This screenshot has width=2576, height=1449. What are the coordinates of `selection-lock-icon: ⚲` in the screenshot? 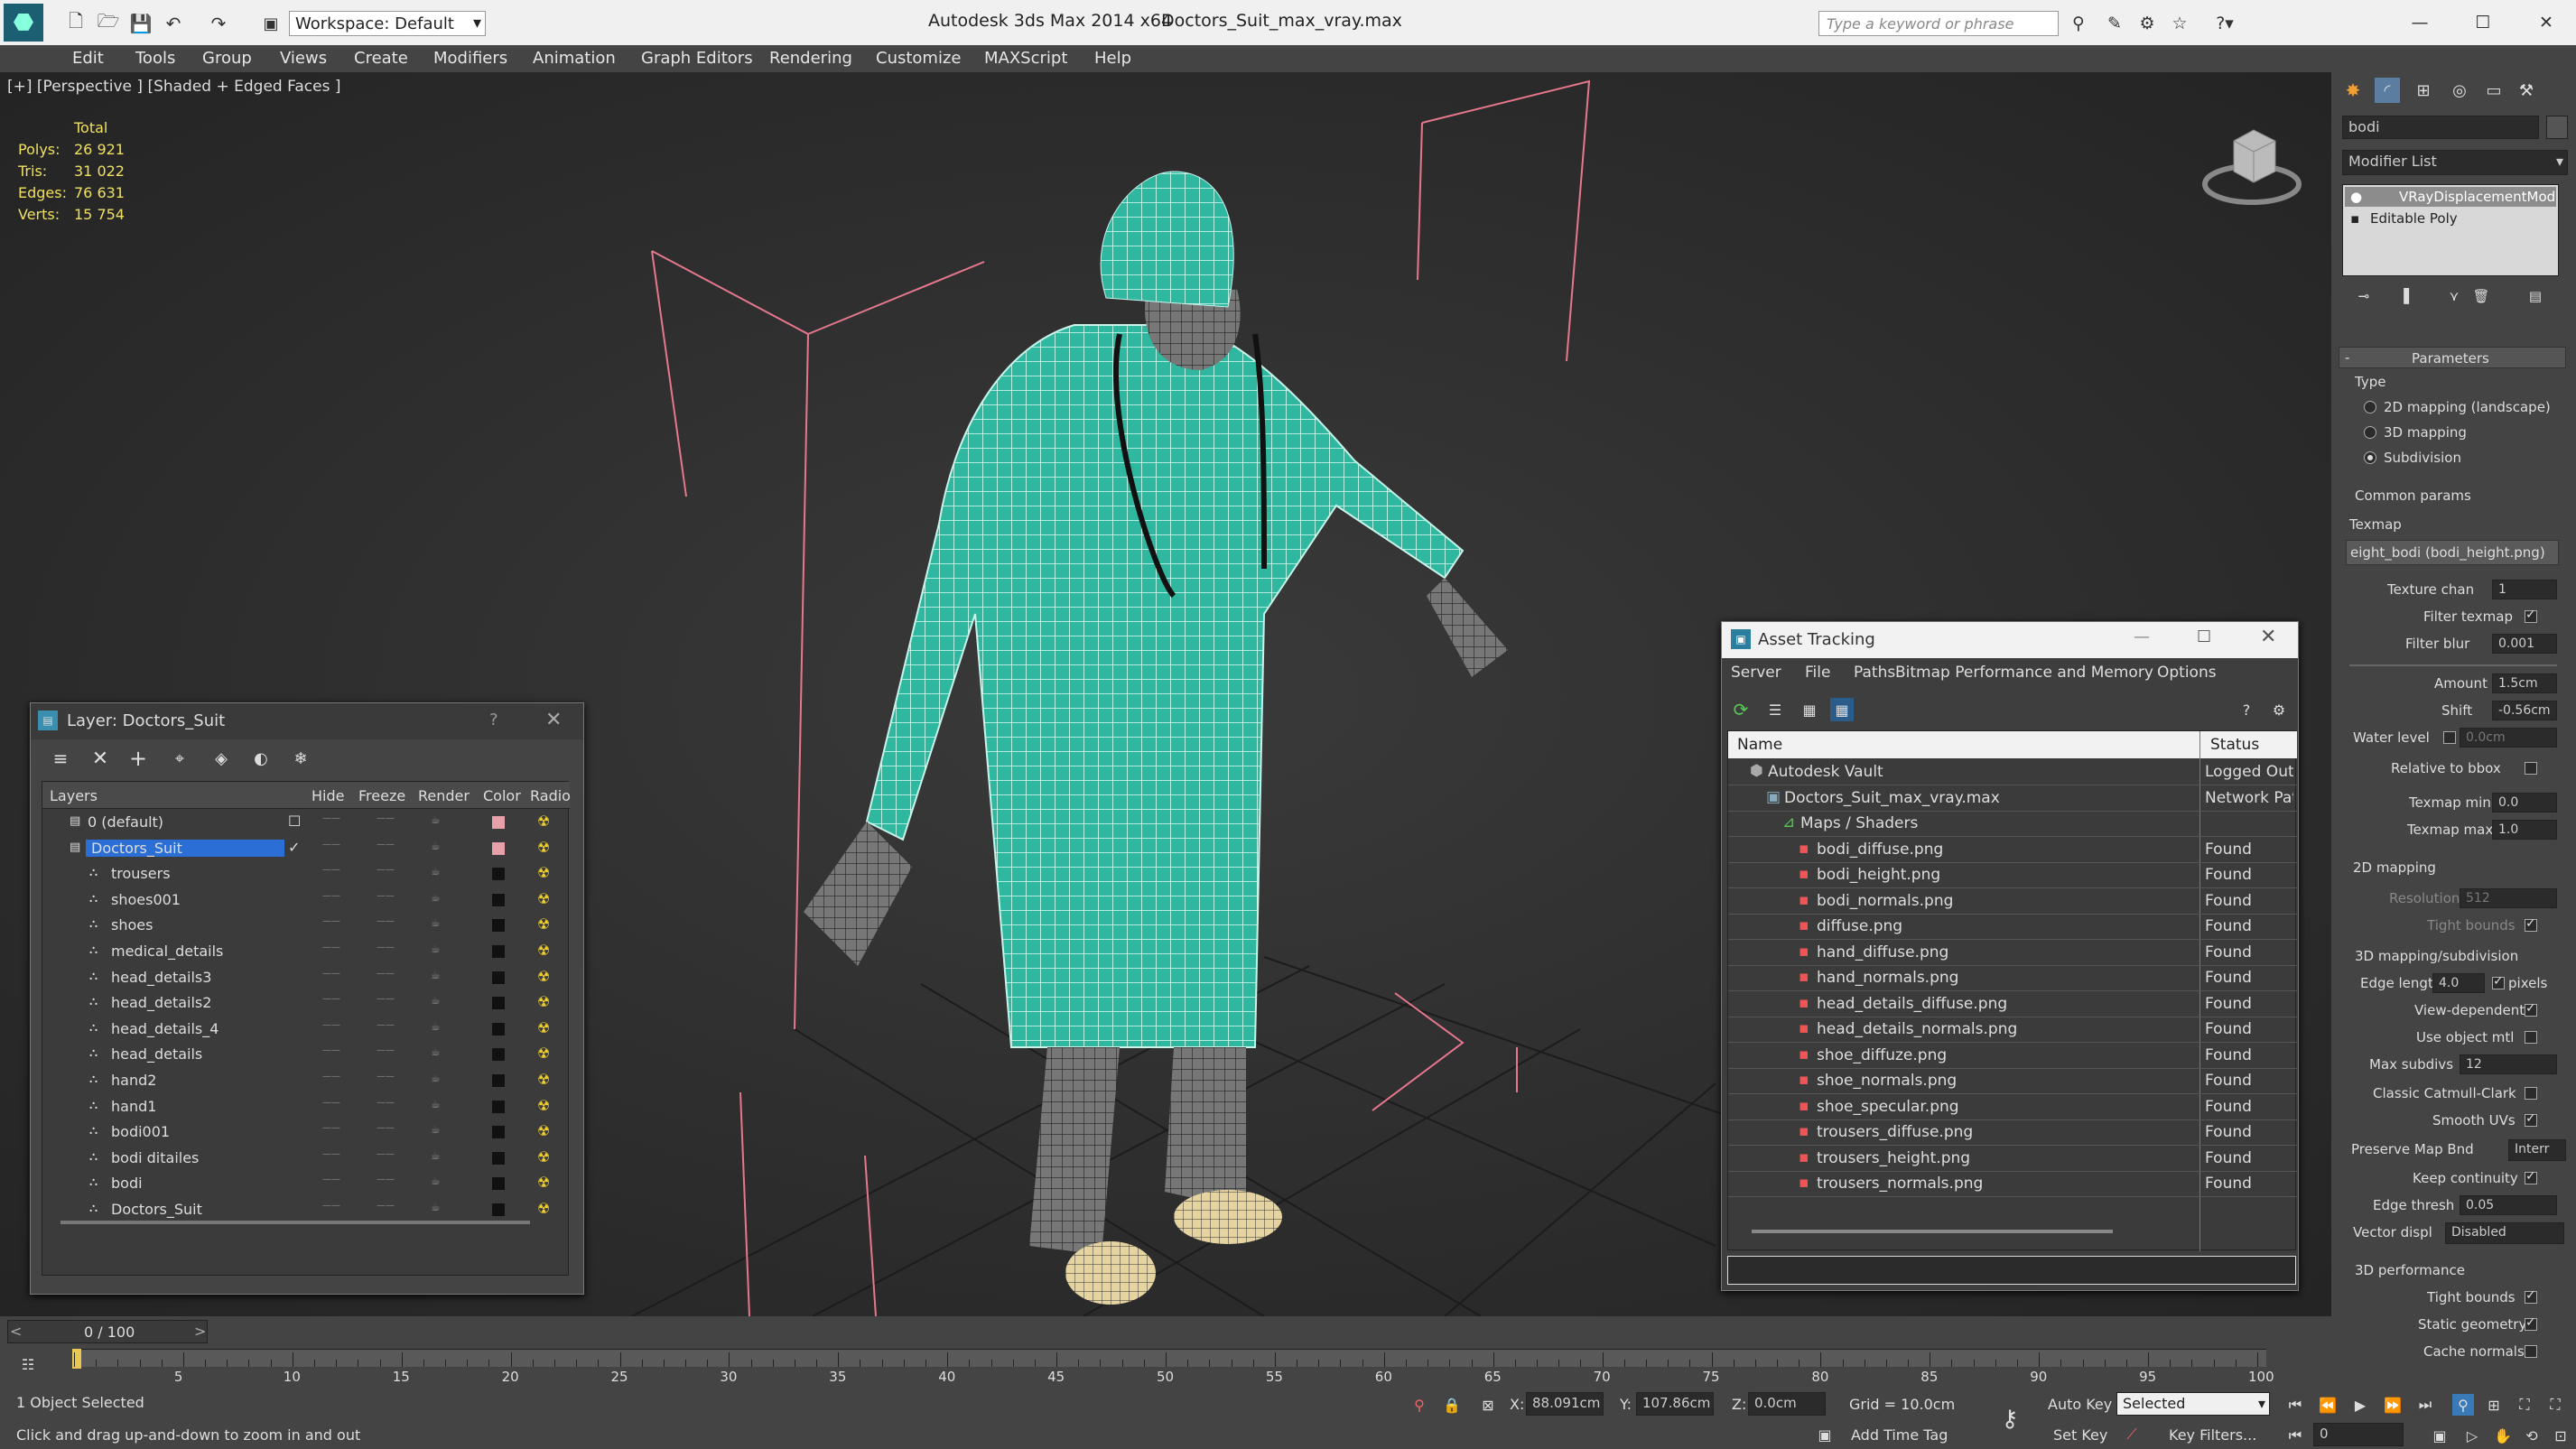 It's located at (1419, 1405).